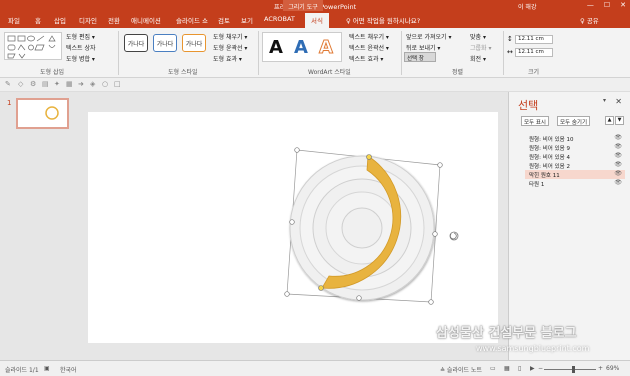 The height and width of the screenshot is (376, 630). I want to click on list-item: 원형: 비어 있음 9 👁, so click(575, 147).